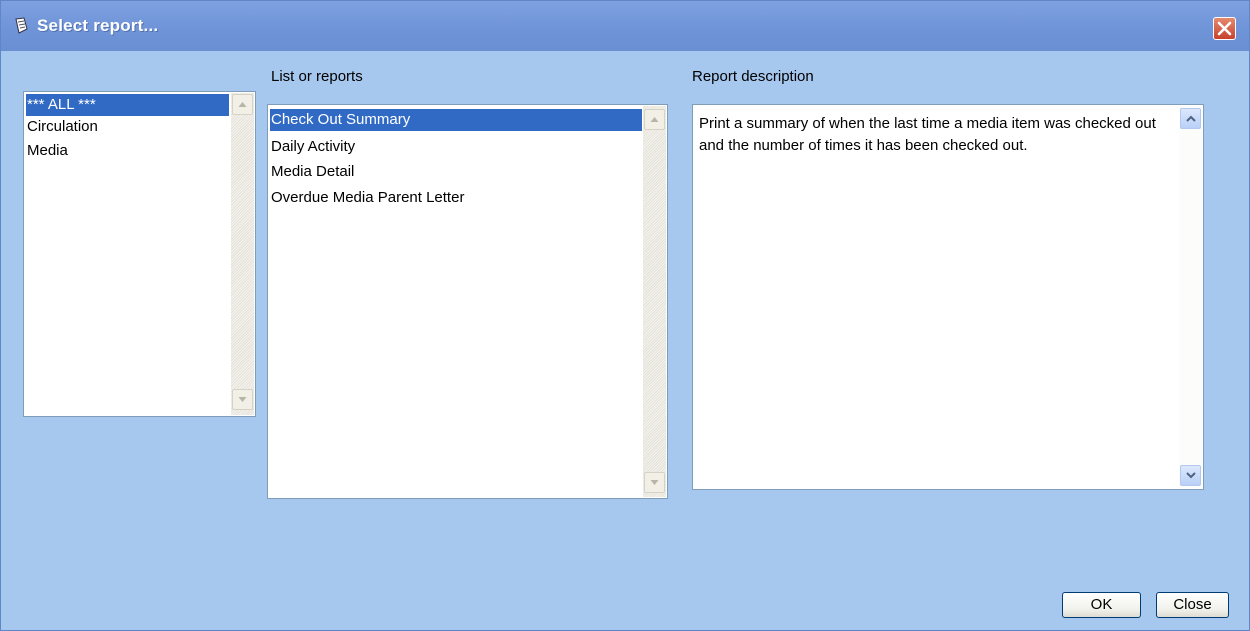  I want to click on category-item: Circulation, so click(127, 127).